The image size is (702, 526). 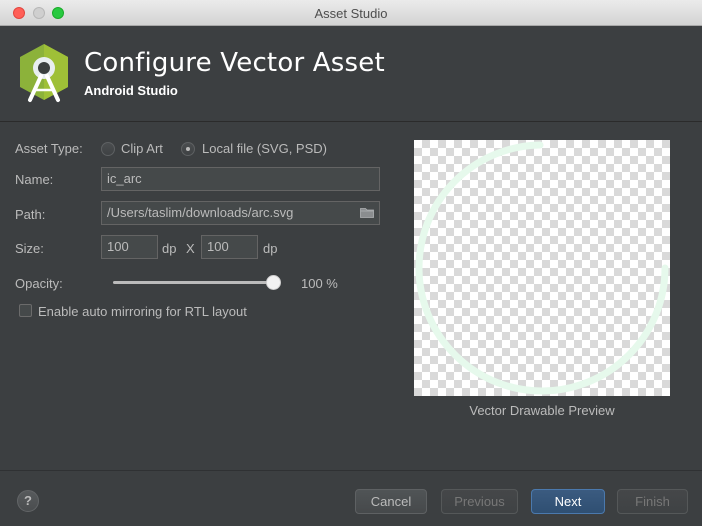 What do you see at coordinates (351, 121) in the screenshot?
I see `header-divider` at bounding box center [351, 121].